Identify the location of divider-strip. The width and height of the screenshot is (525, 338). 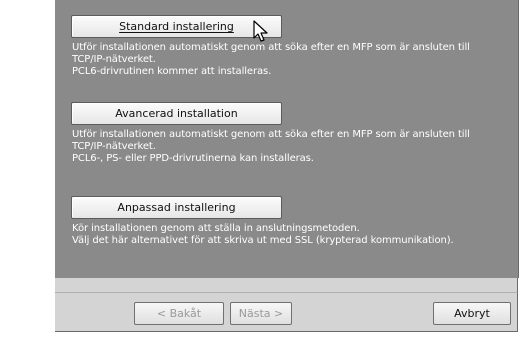
(286, 285).